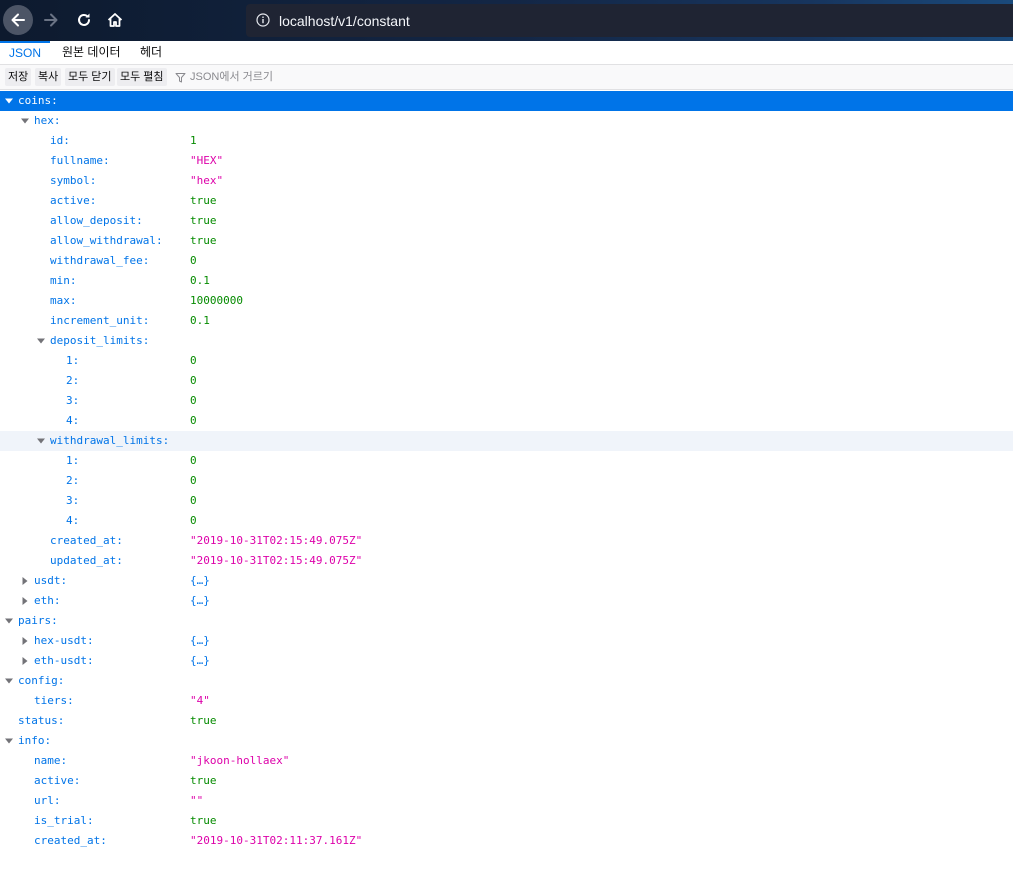  What do you see at coordinates (91, 53) in the screenshot?
I see `tab-raw-data: 원본 데이터` at bounding box center [91, 53].